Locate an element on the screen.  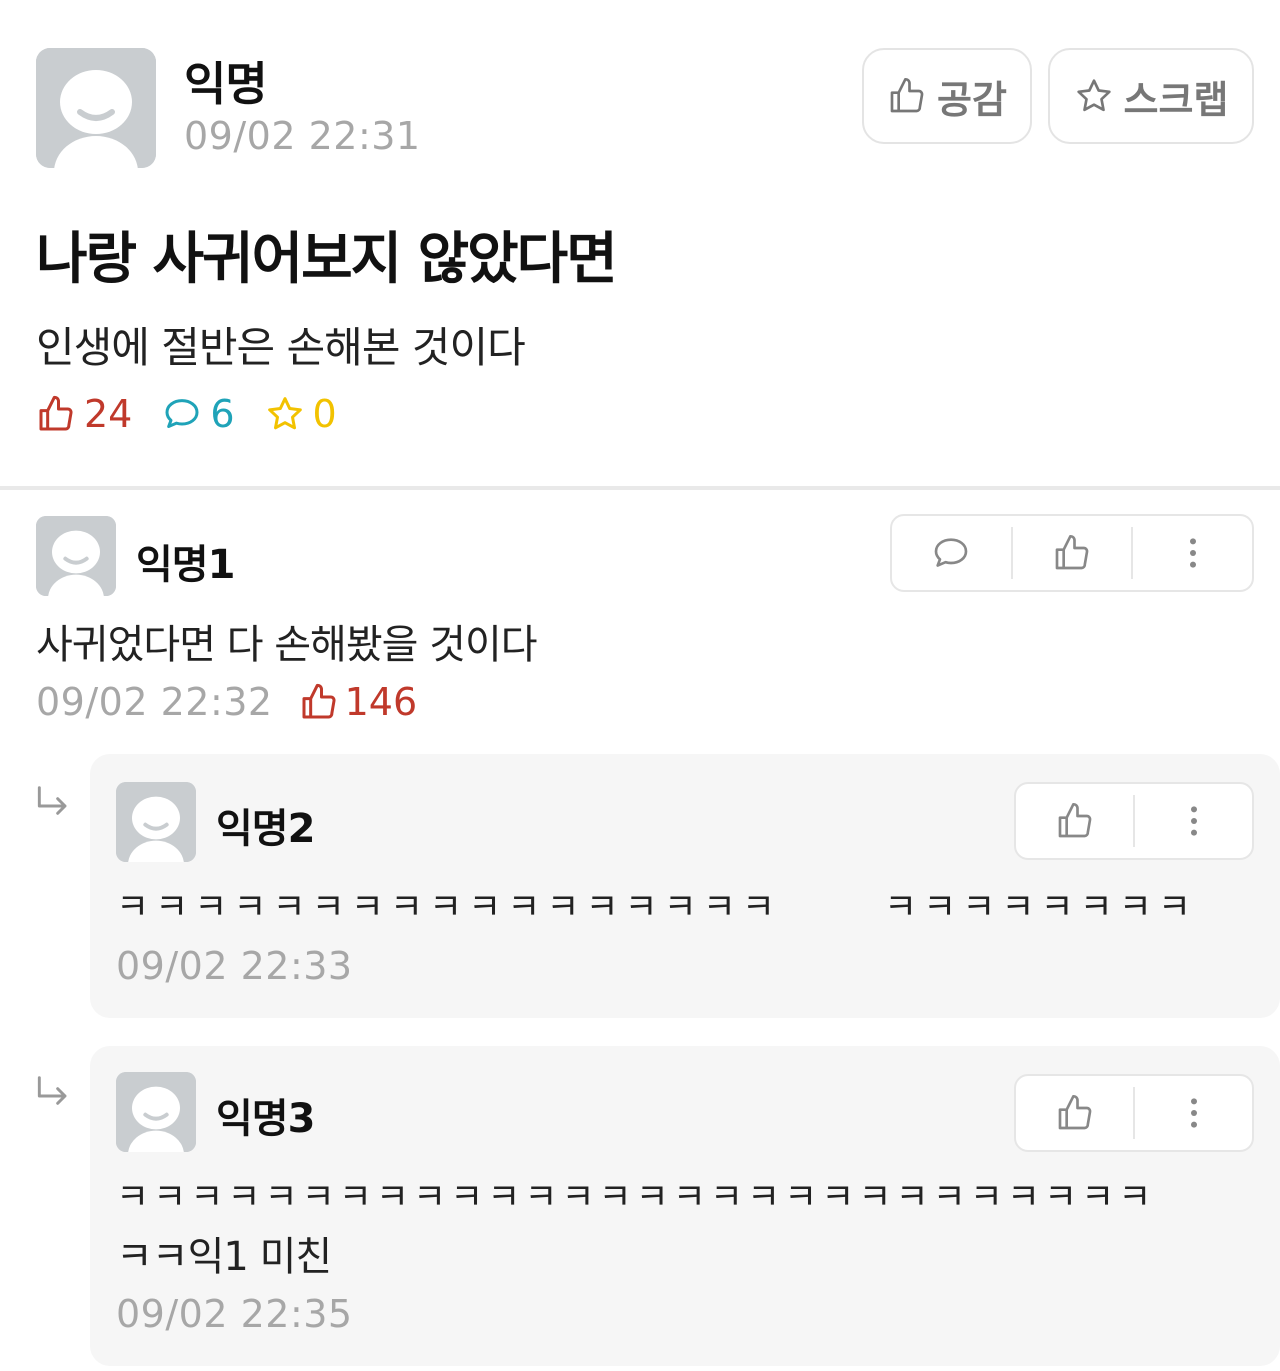
like-count-stat: 24 is located at coordinates (84, 414).